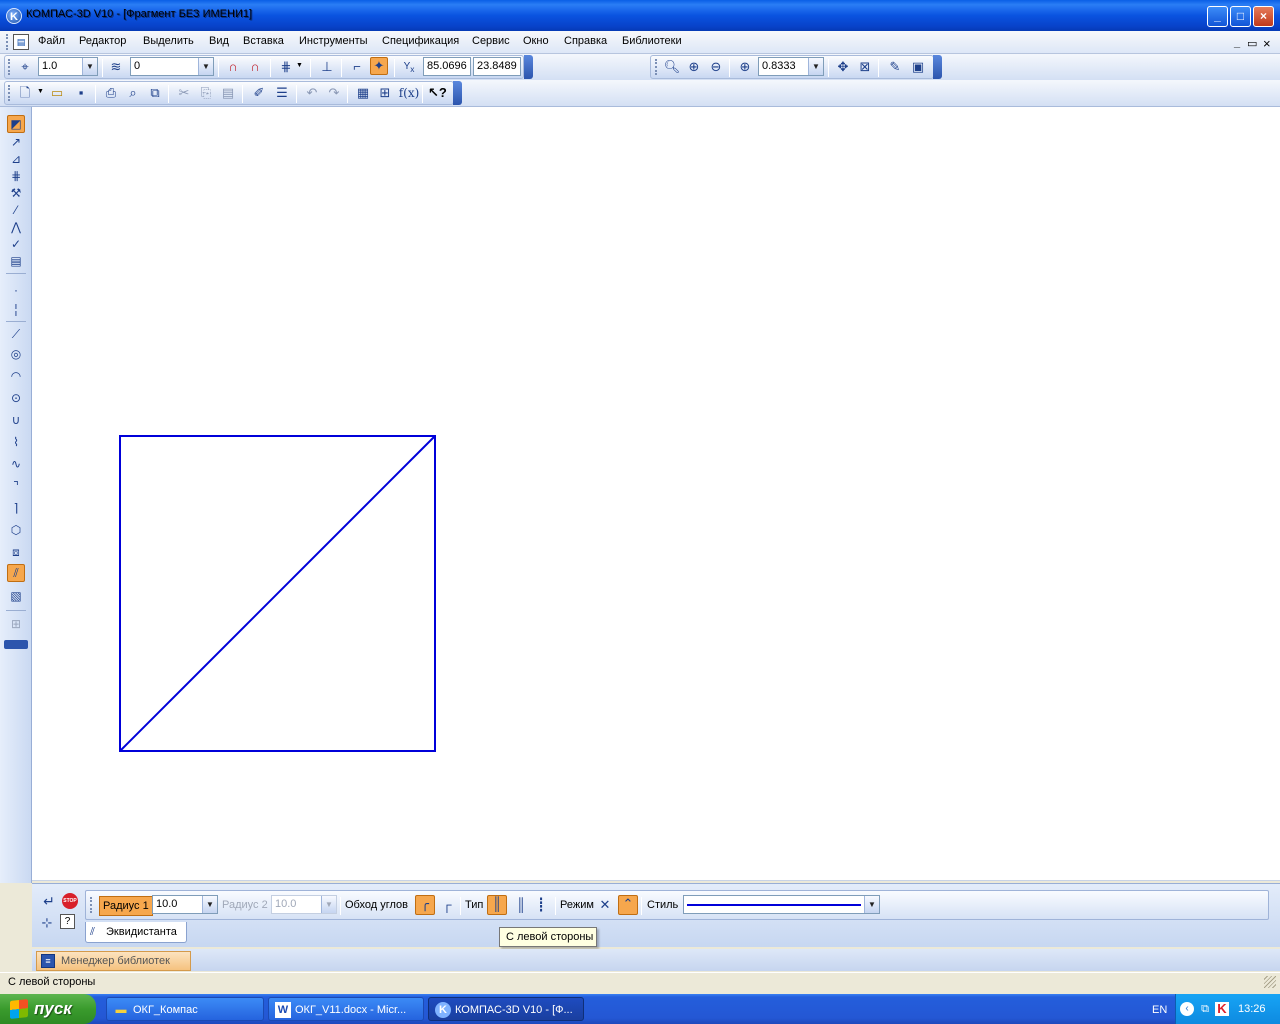 This screenshot has height=1024, width=1280. I want to click on close-button: ×, so click(1263, 16).